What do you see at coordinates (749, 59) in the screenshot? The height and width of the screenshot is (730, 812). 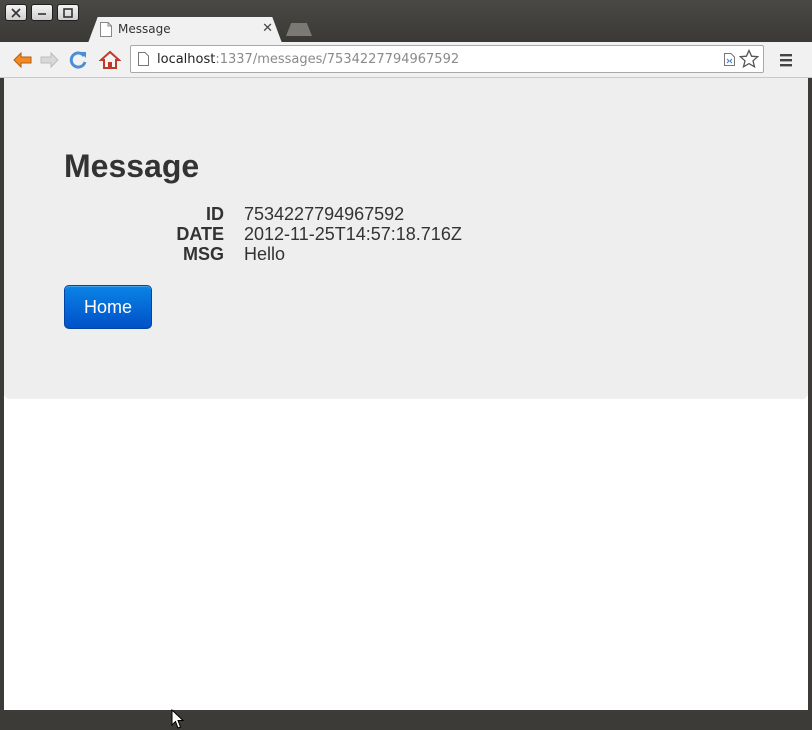 I see `star-icon` at bounding box center [749, 59].